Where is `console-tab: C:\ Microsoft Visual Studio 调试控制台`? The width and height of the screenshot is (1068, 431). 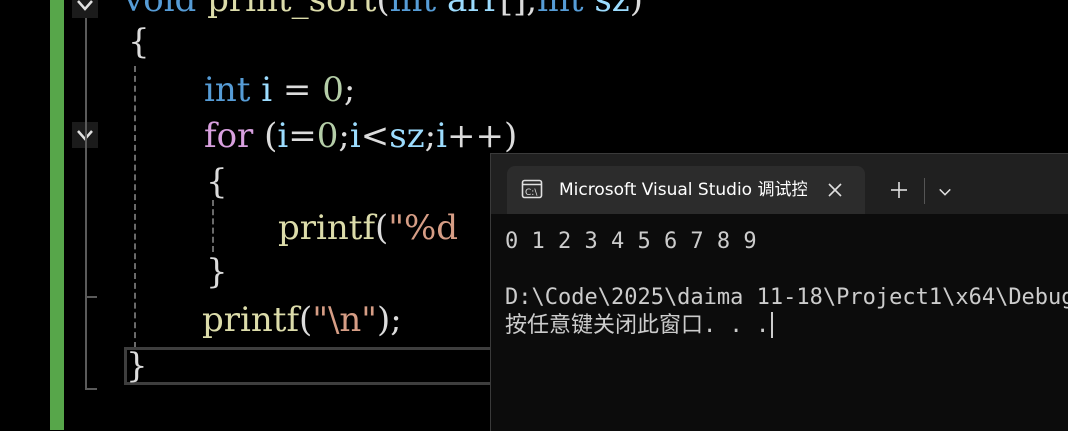 console-tab: C:\ Microsoft Visual Studio 调试控制台 is located at coordinates (686, 190).